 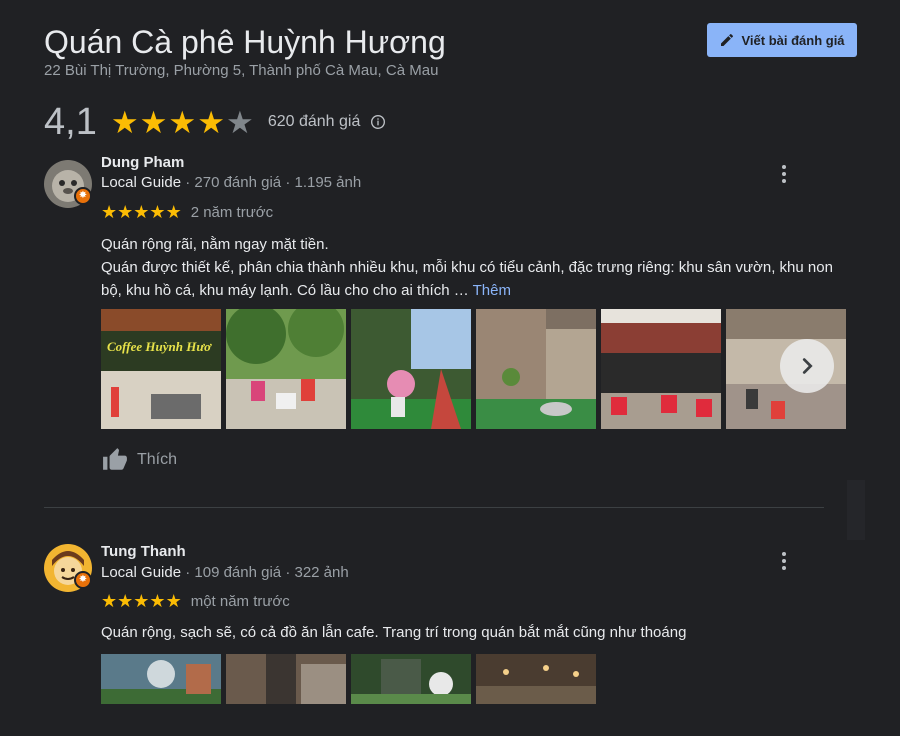 I want to click on divider, so click(x=434, y=507).